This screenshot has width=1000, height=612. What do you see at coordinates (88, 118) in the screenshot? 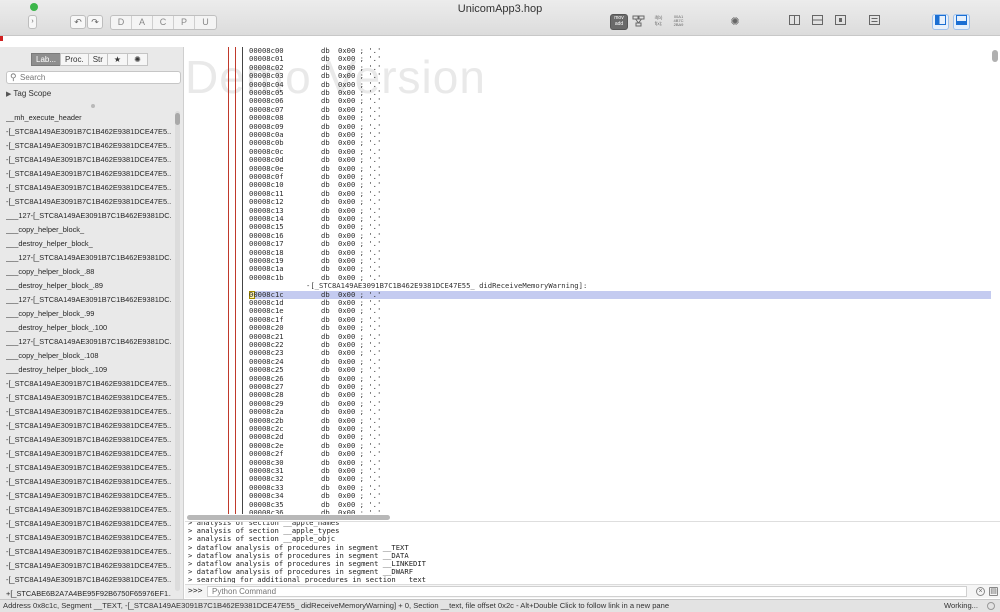
I see `symbol-list-item: __mh_execute_header` at bounding box center [88, 118].